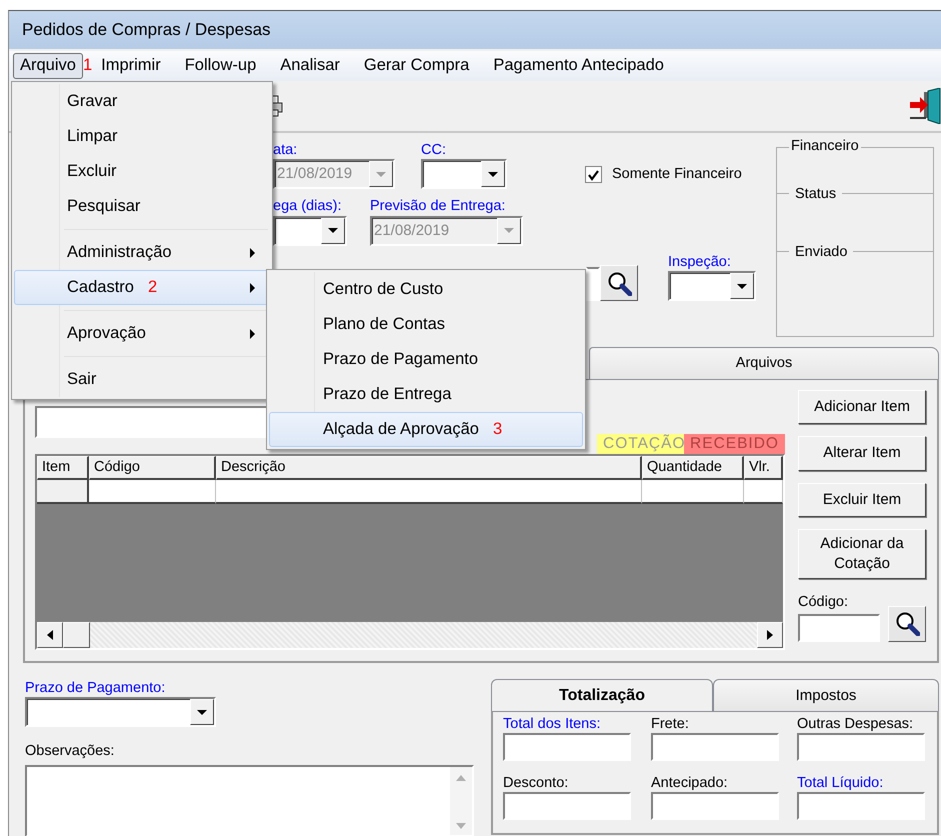 The height and width of the screenshot is (836, 941). I want to click on menu-item: Pagamento Antecipado, so click(578, 66).